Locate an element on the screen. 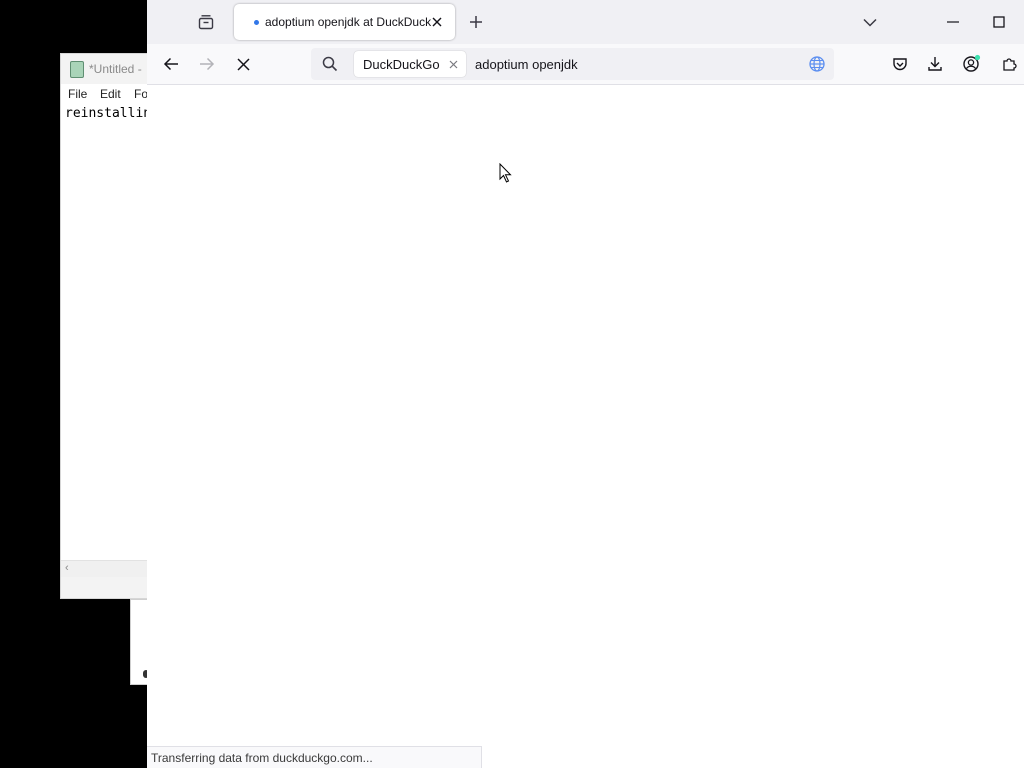  extensions-icon is located at coordinates (1009, 64).